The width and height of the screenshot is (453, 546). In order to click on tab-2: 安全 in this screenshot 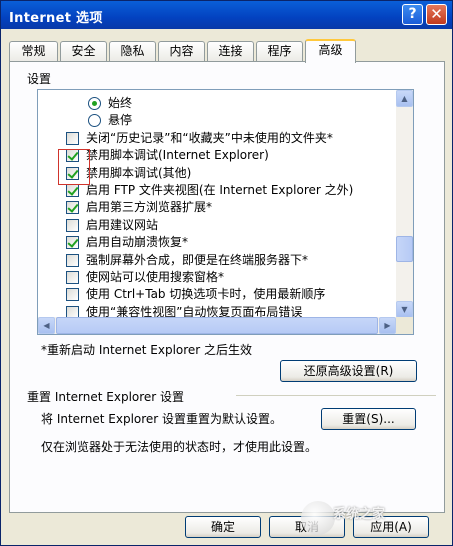, I will do `click(83, 51)`.